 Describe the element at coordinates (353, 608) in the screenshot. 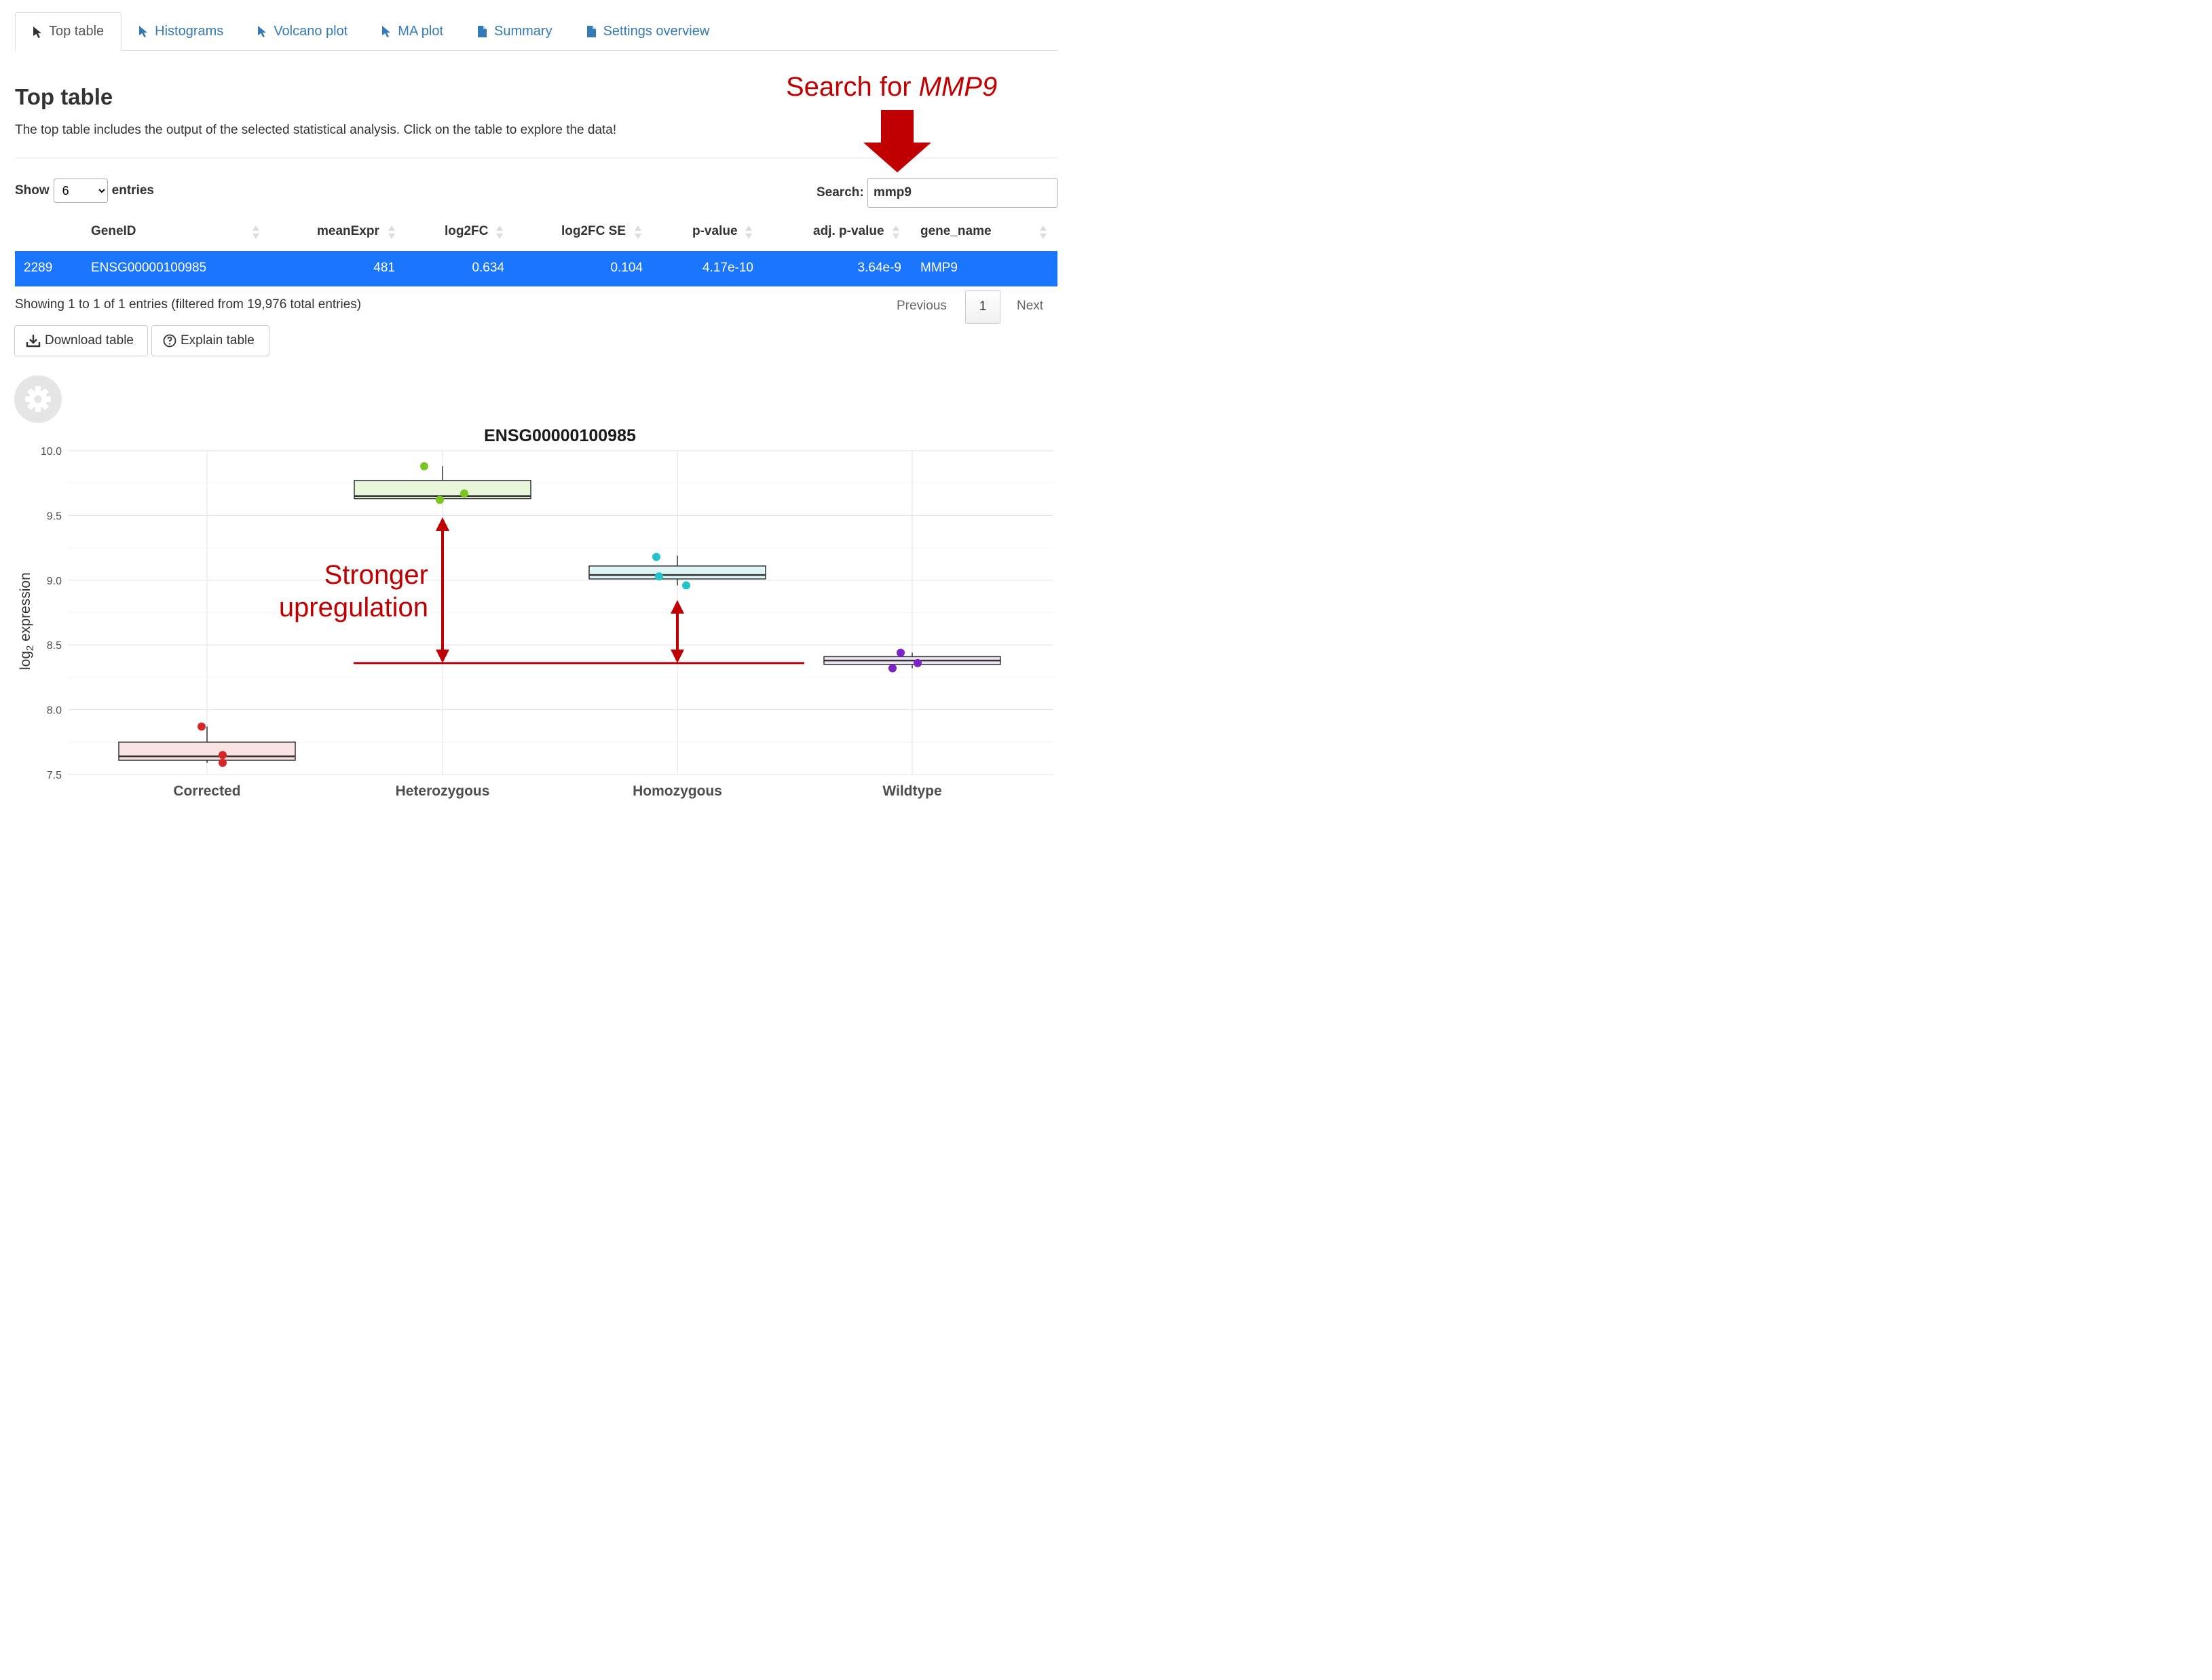

I see `upregulation-annotation-line2: upregulation` at that location.